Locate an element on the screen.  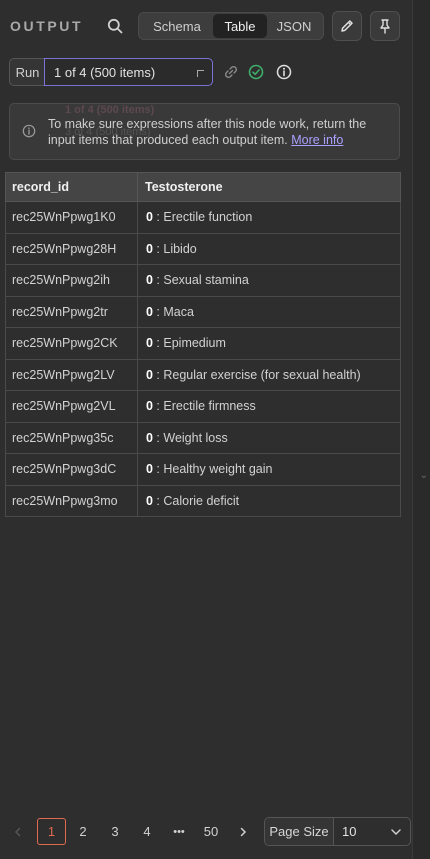
value-cell: 0 : Weight loss is located at coordinates (269, 437).